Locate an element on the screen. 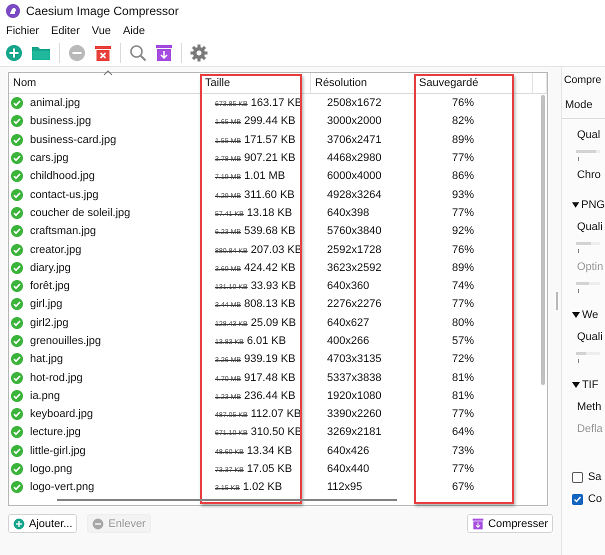  field-label: Mode is located at coordinates (578, 105).